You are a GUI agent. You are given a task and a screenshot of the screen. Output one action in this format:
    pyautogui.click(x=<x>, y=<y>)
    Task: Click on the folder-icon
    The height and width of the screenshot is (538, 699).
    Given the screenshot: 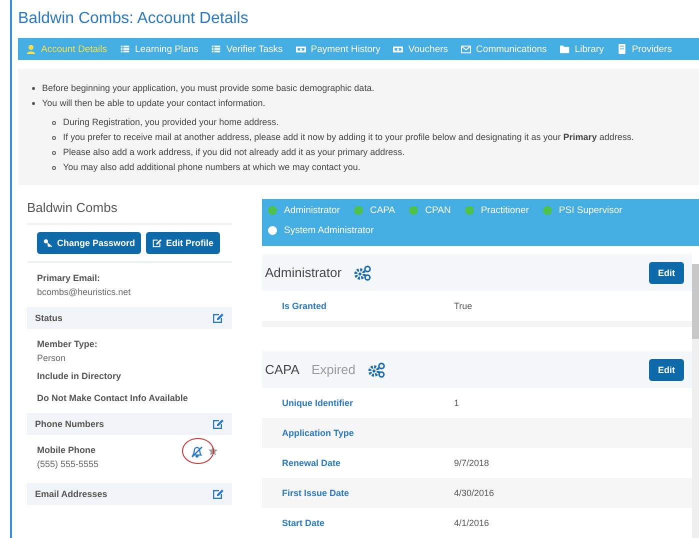 What is the action you would take?
    pyautogui.click(x=565, y=49)
    